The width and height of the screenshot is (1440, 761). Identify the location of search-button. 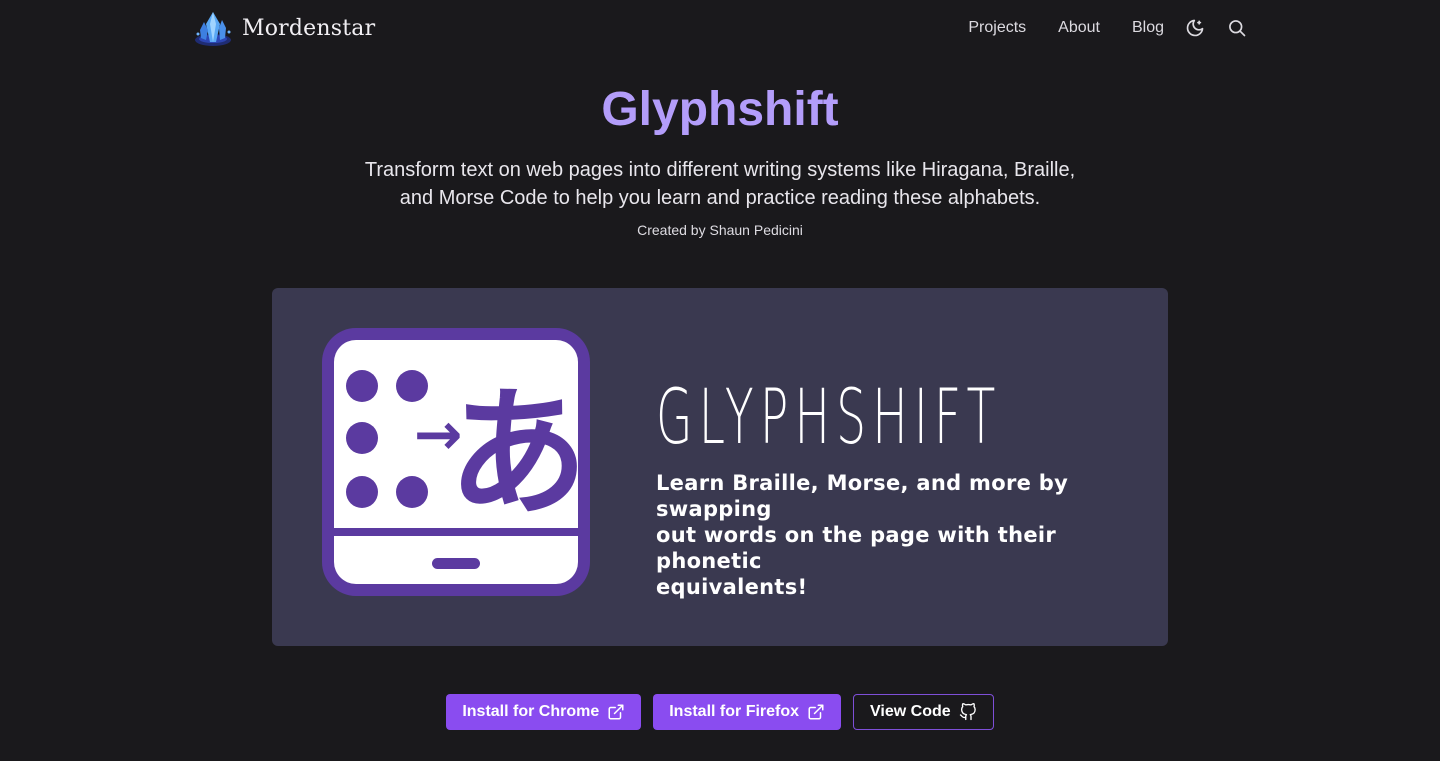
(1237, 28).